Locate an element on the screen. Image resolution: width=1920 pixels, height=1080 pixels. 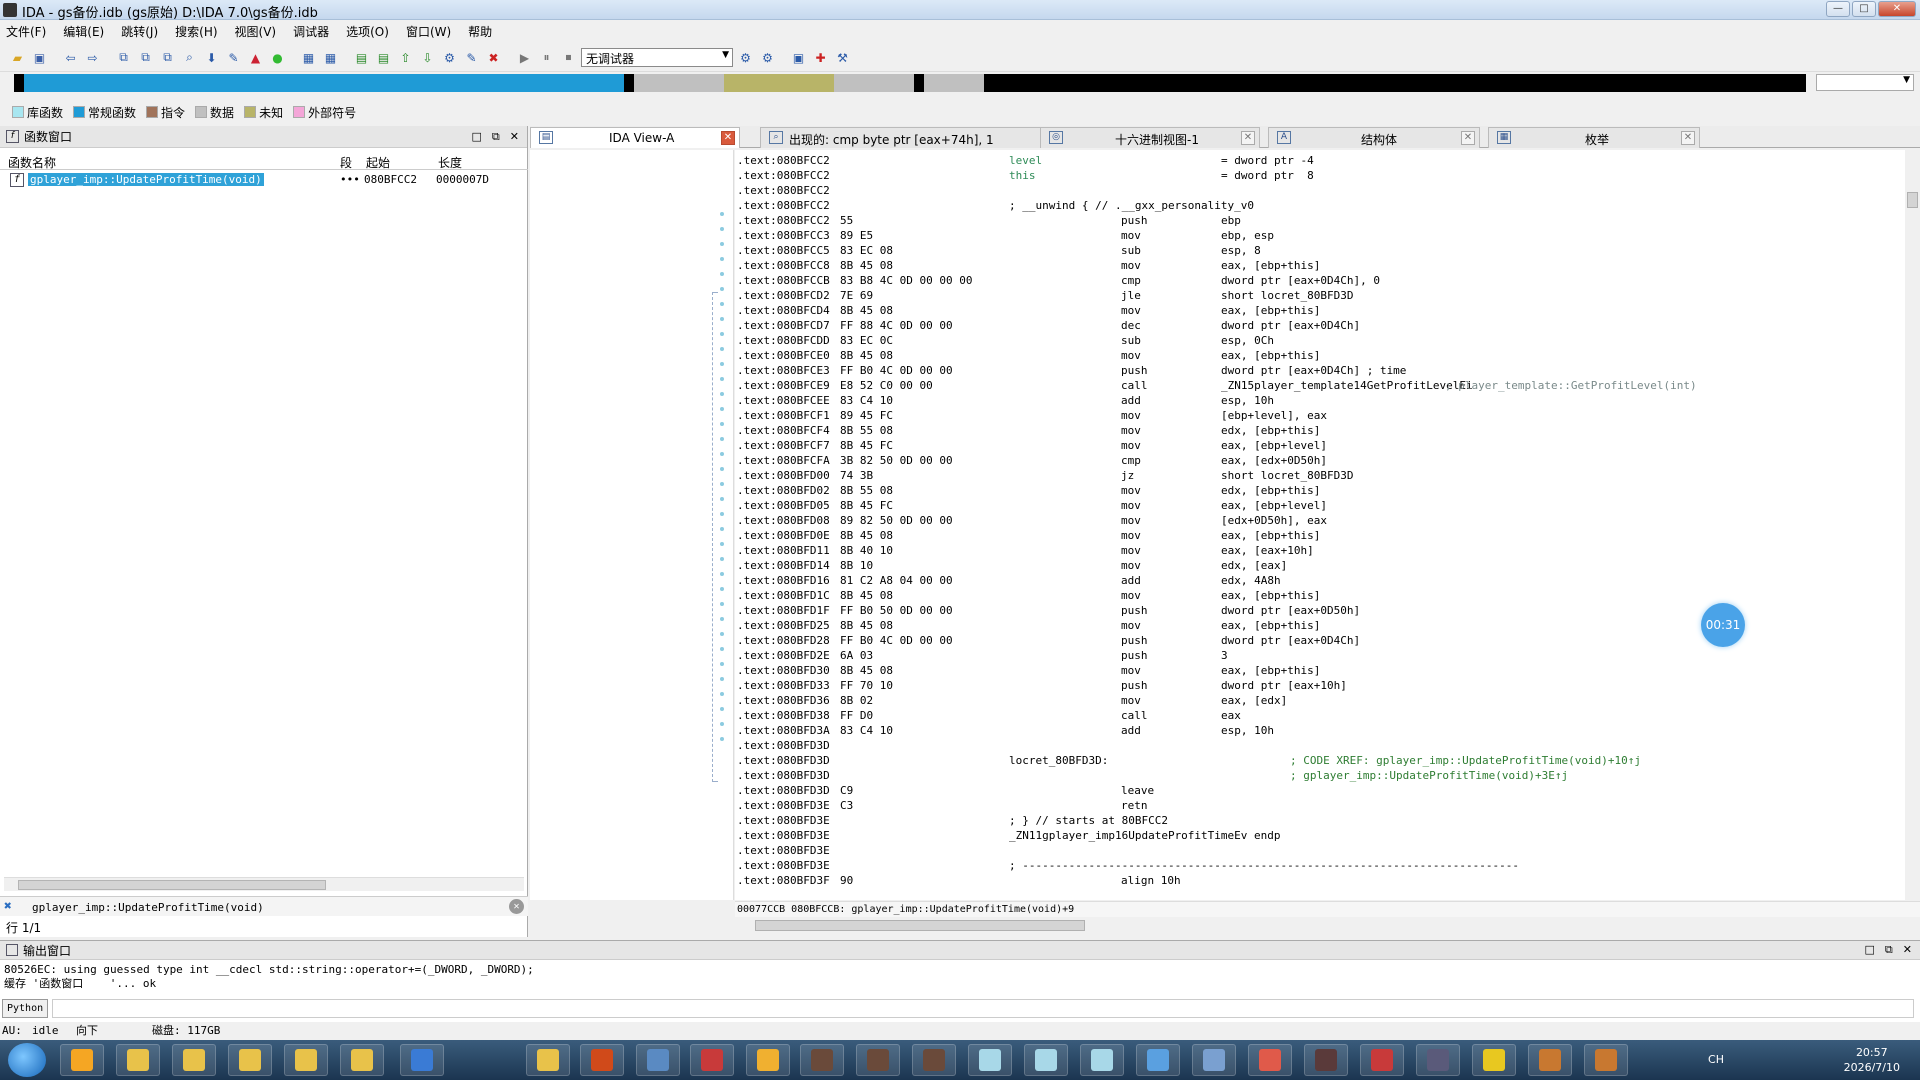
disasm-line: .text:080BFCC5 83 EC 08 sub esp, 8 is located at coordinates (1315, 250).